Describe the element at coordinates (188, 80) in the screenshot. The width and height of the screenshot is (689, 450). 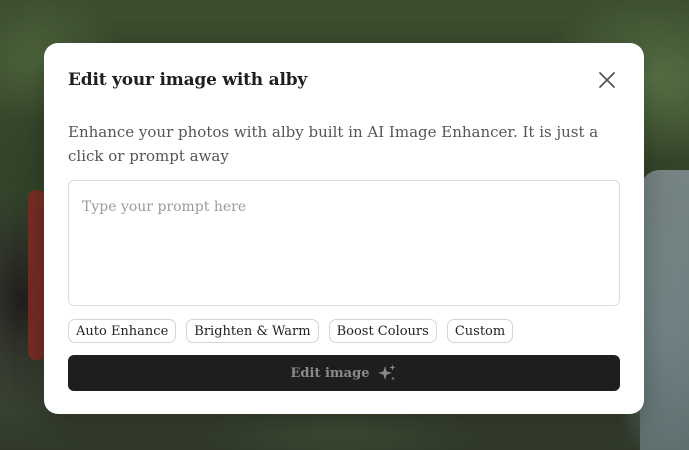
I see `dialog-title: Edit your image with alby` at that location.